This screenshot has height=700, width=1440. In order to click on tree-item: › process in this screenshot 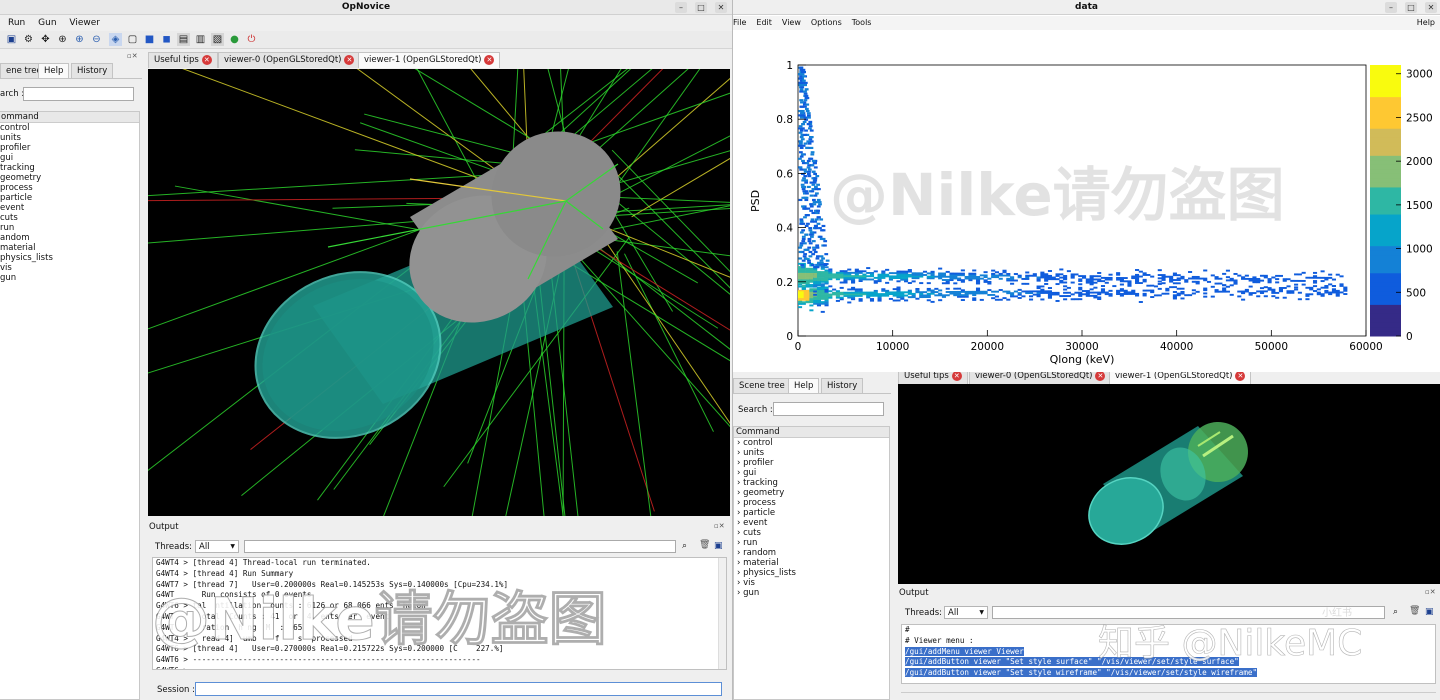, I will do `click(811, 503)`.